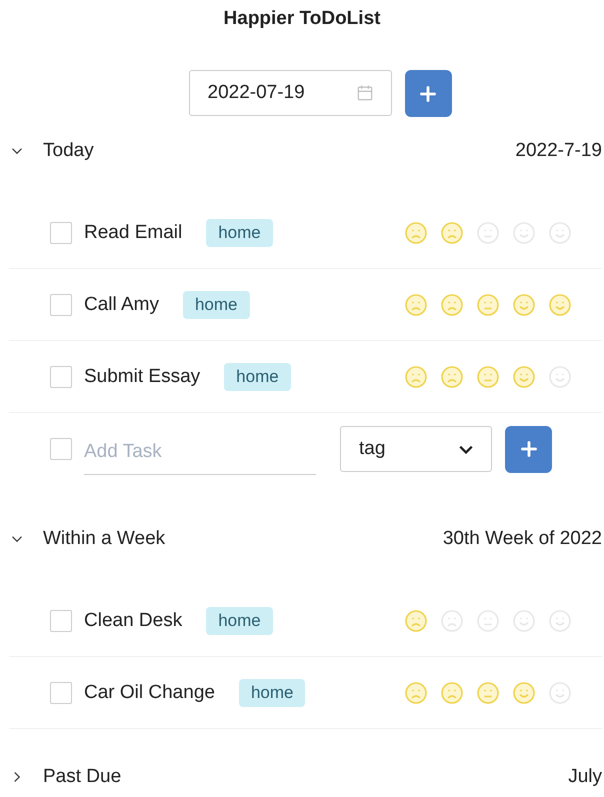 The image size is (604, 797). What do you see at coordinates (121, 305) in the screenshot?
I see `task-title: Call Amy` at bounding box center [121, 305].